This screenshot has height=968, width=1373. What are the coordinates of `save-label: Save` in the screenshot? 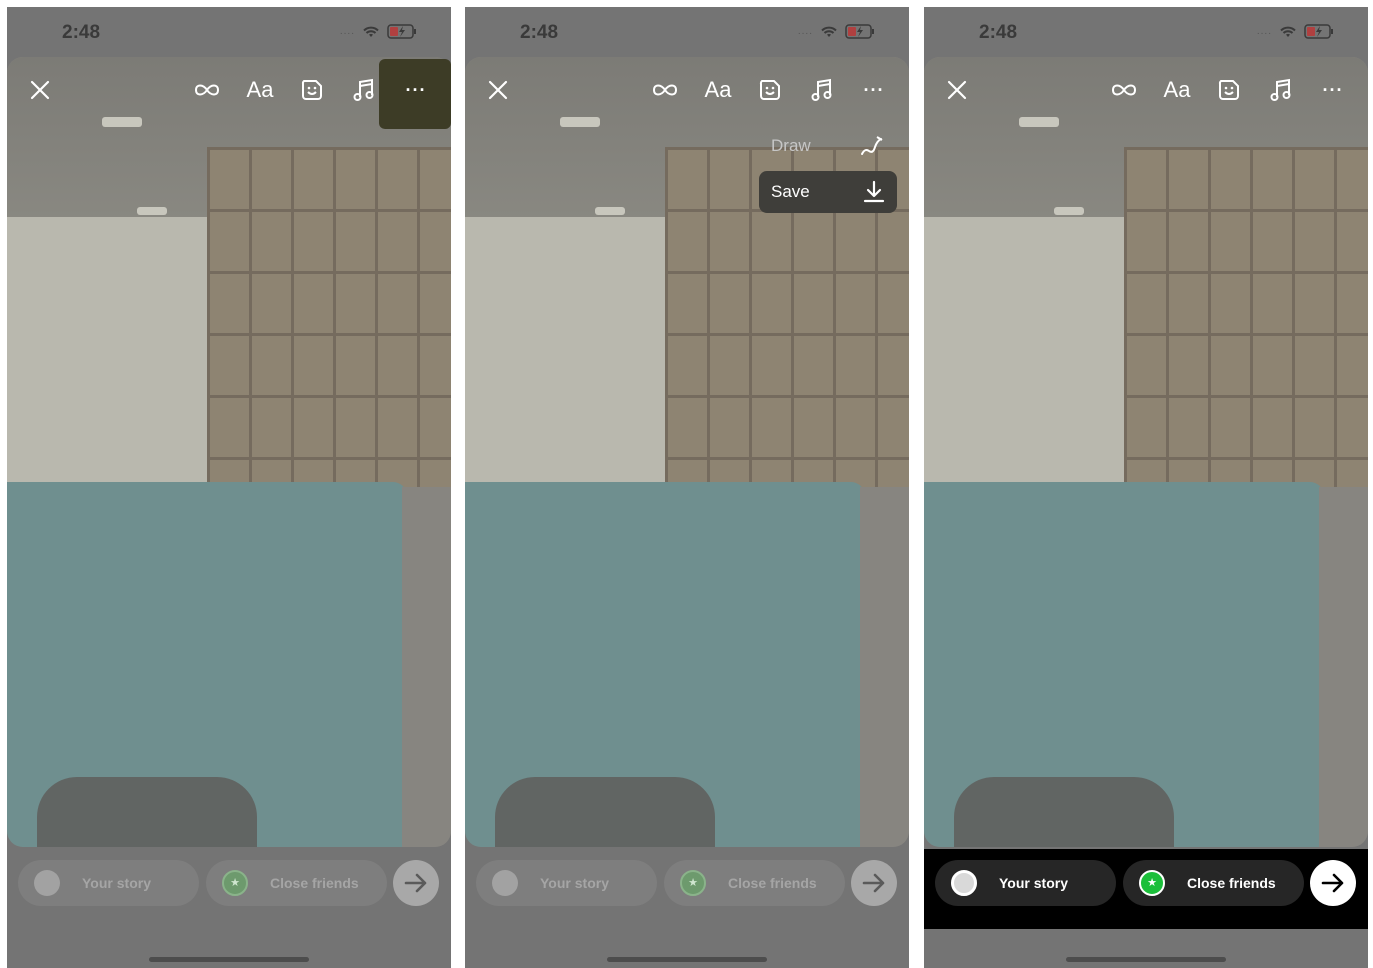 It's located at (790, 191).